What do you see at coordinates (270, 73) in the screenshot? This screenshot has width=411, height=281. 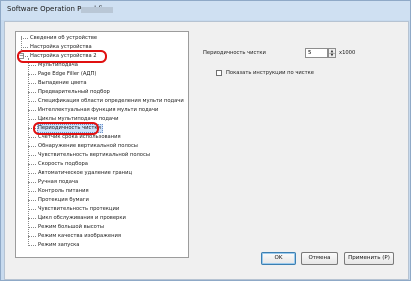 I see `show-instructions-label: Показать инструкции по чистке` at bounding box center [270, 73].